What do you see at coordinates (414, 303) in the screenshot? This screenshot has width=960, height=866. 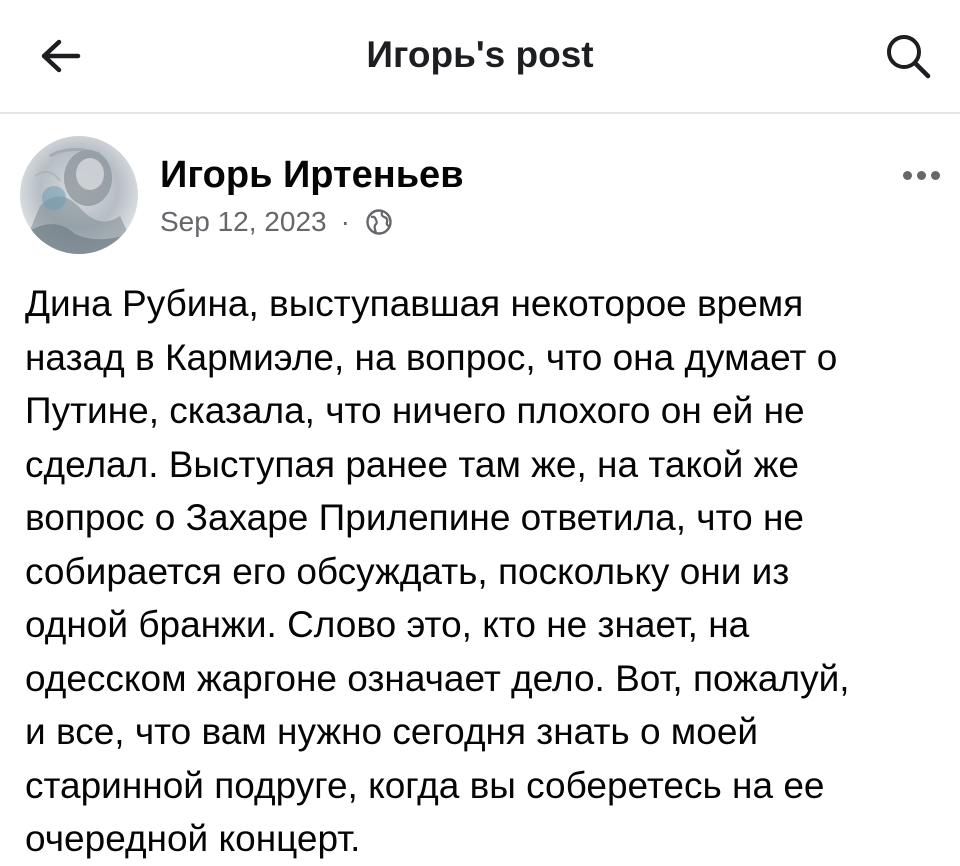 I see `post-text-line: Дина Рубина, выступавшая некоторое время` at bounding box center [414, 303].